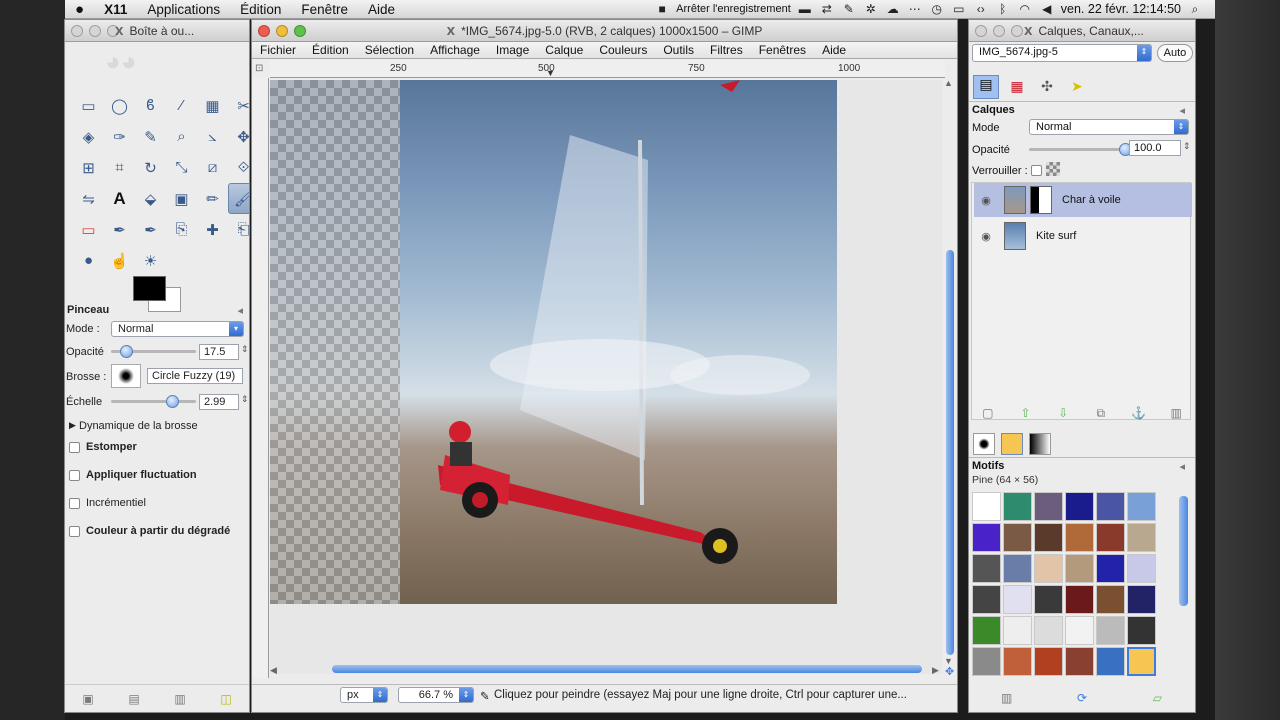 This screenshot has height=720, width=1280. What do you see at coordinates (999, 30) in the screenshot?
I see `minimize-button` at bounding box center [999, 30].